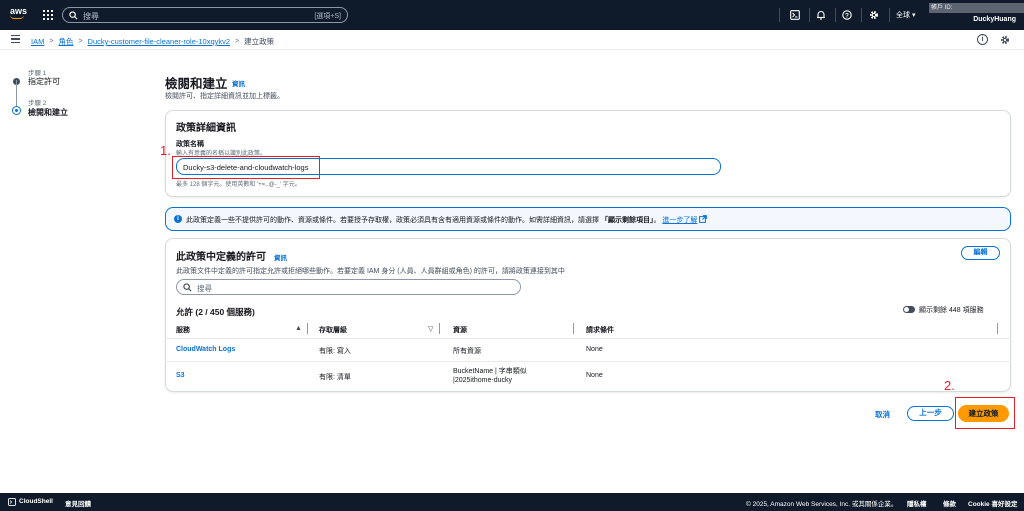  I want to click on region-selector: 全球 ▾, so click(905, 15).